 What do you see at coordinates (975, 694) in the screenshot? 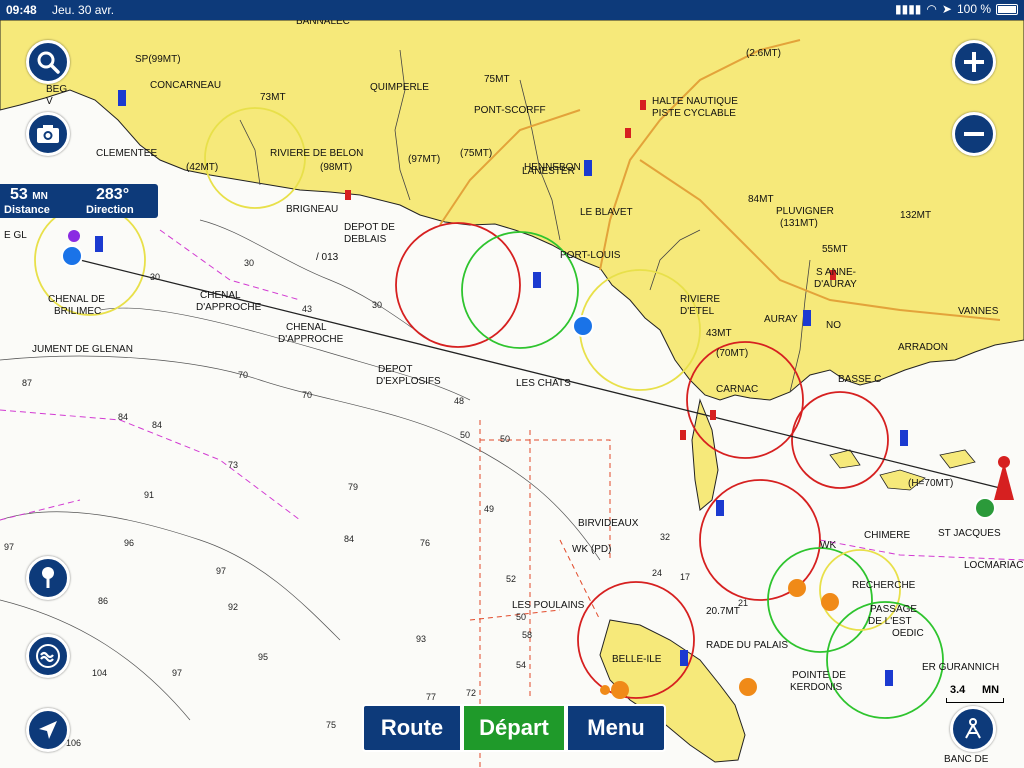
I see `chart-scale: 3.4 MN` at bounding box center [975, 694].